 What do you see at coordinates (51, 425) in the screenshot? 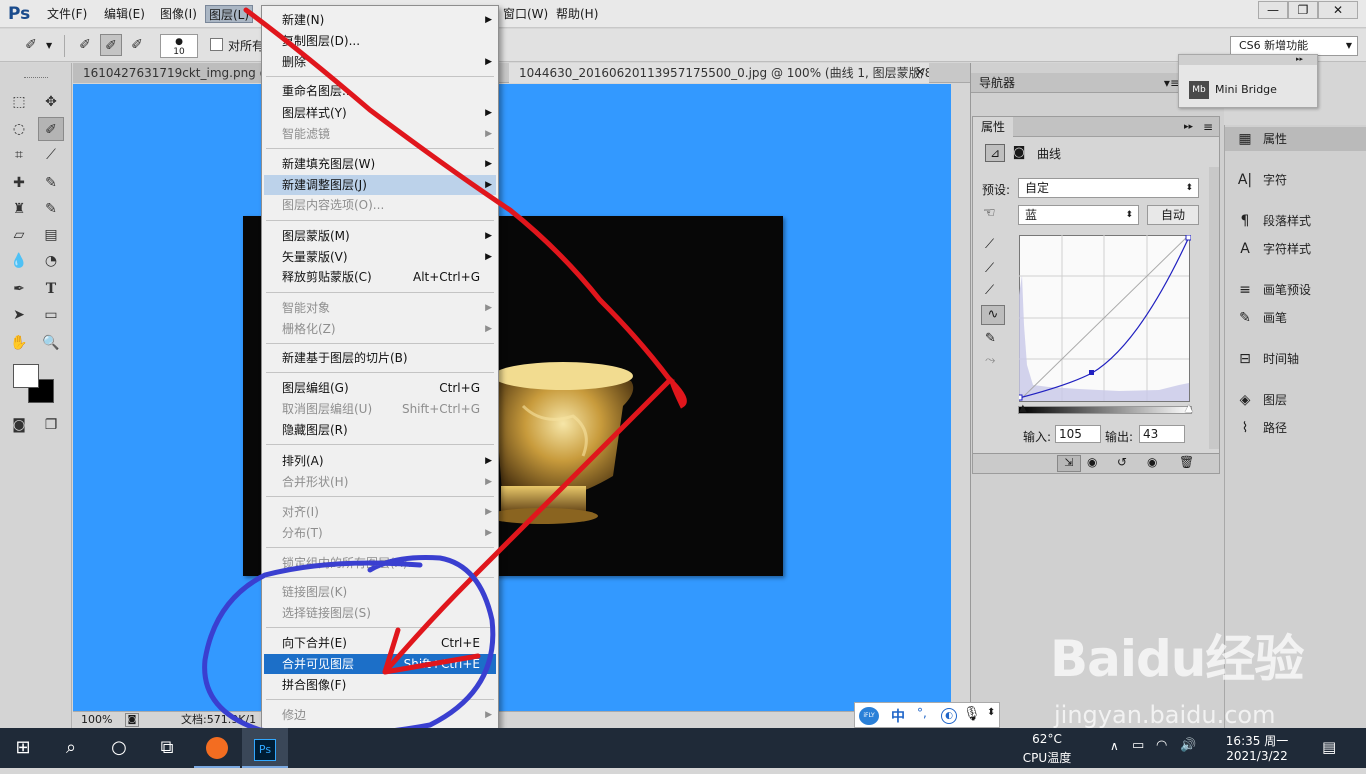
I see `screen-mode-icon: ❐` at bounding box center [51, 425].